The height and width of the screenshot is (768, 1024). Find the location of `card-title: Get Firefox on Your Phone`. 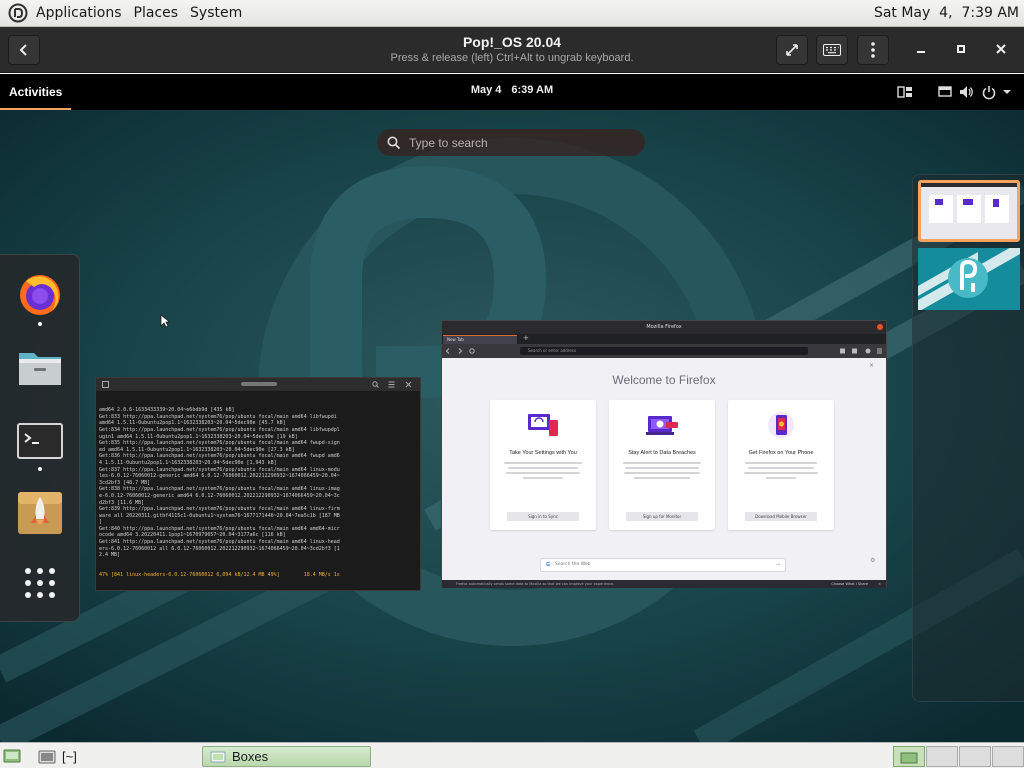

card-title: Get Firefox on Your Phone is located at coordinates (781, 453).